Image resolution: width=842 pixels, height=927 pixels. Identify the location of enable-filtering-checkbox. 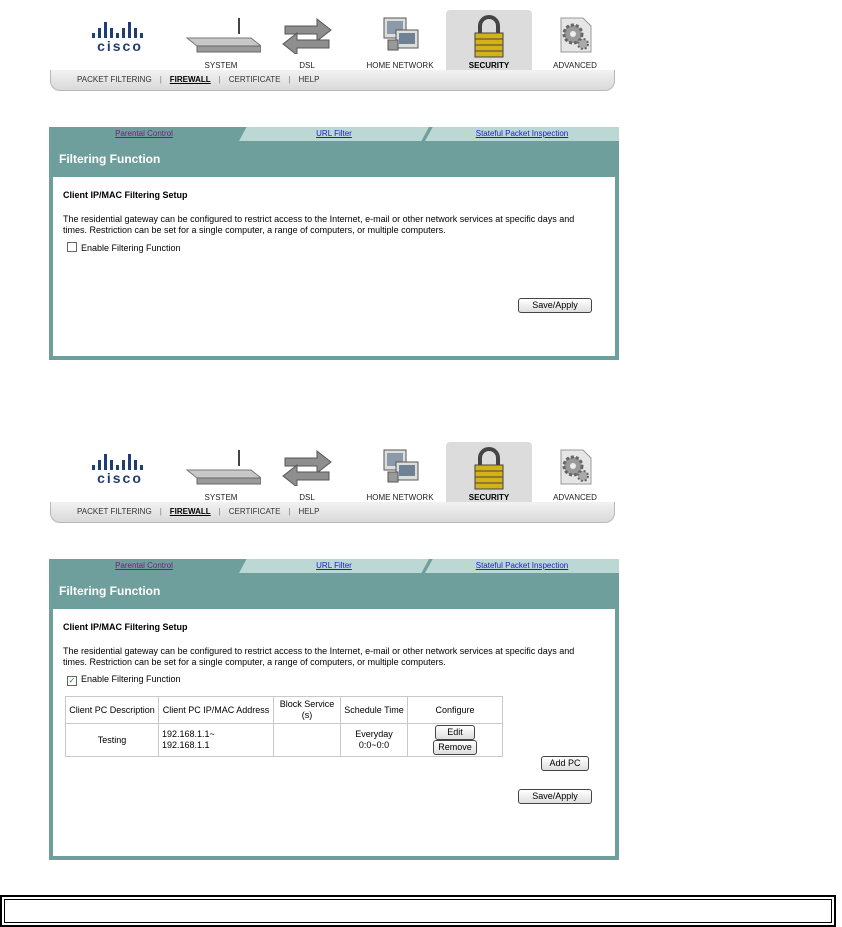
(72, 247).